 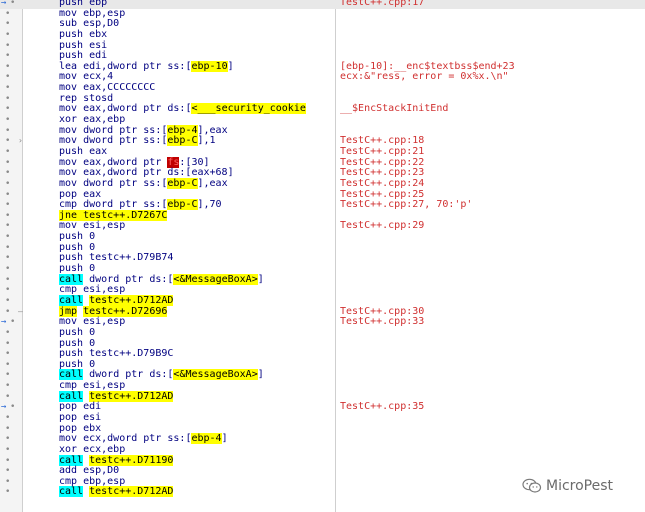 I want to click on row-gutter-marker: • –, so click(x=11, y=312).